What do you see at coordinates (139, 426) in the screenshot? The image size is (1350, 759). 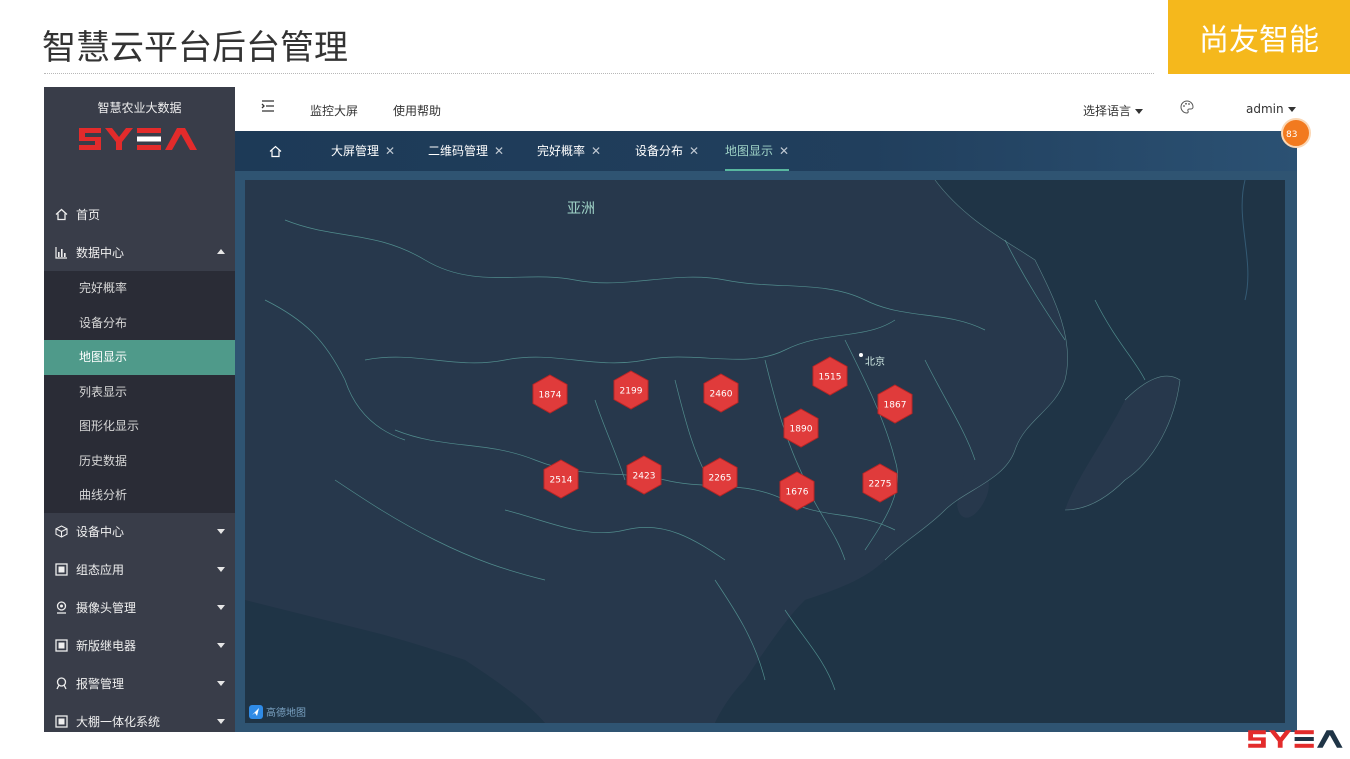 I see `sidebar-subitem: 图形化显示` at bounding box center [139, 426].